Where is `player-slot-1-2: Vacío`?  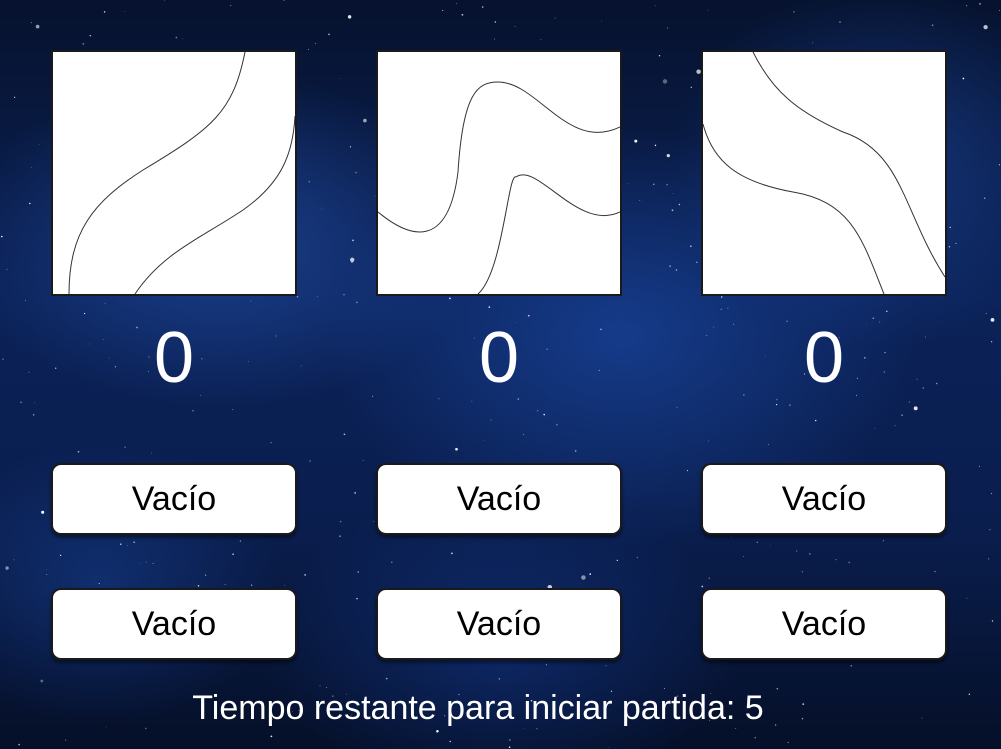
player-slot-1-2: Vacío is located at coordinates (499, 499).